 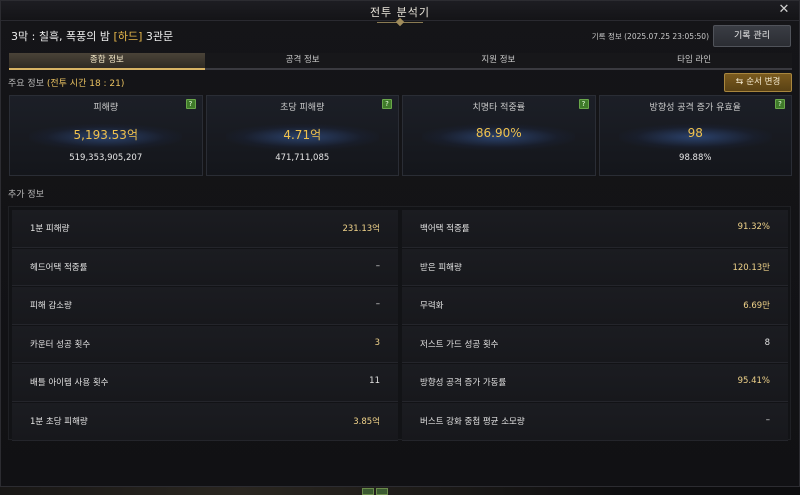 What do you see at coordinates (459, 344) in the screenshot?
I see `stat-label: 저스트 가드 성공 횟수` at bounding box center [459, 344].